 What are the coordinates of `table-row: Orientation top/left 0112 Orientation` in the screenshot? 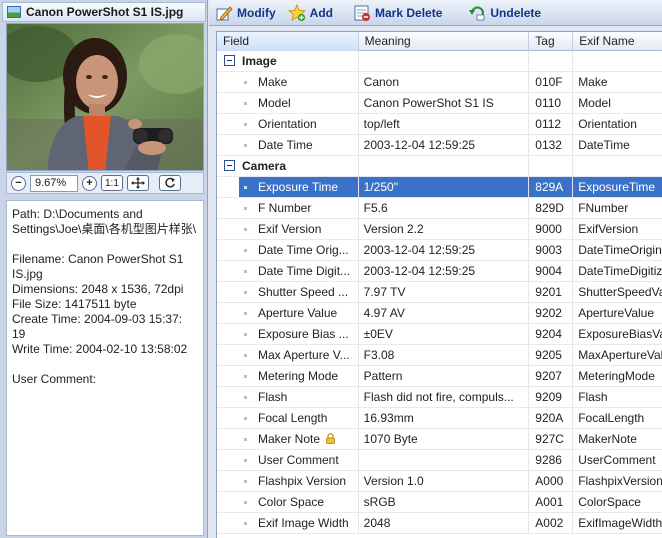 It's located at (439, 124).